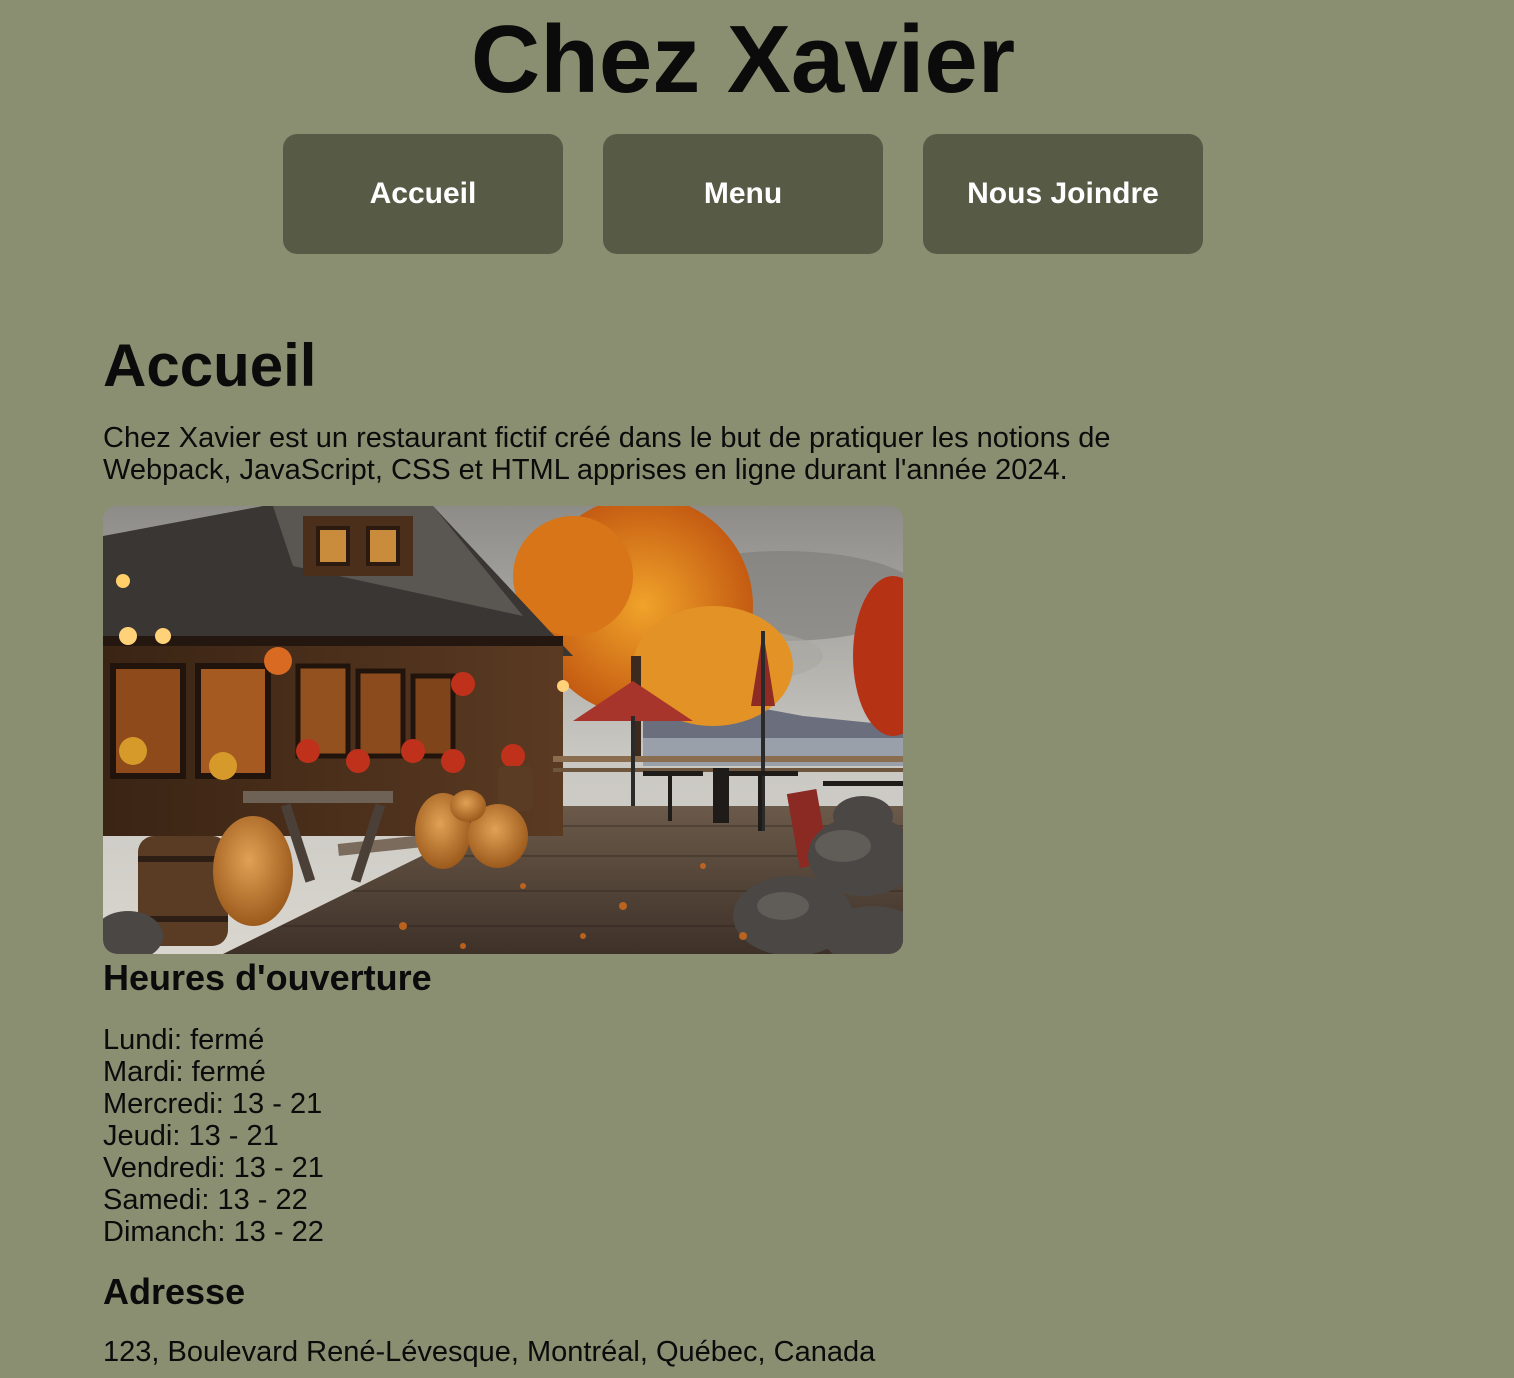  I want to click on hours-line-samedi: Samedi: 13 - 22, so click(205, 1200).